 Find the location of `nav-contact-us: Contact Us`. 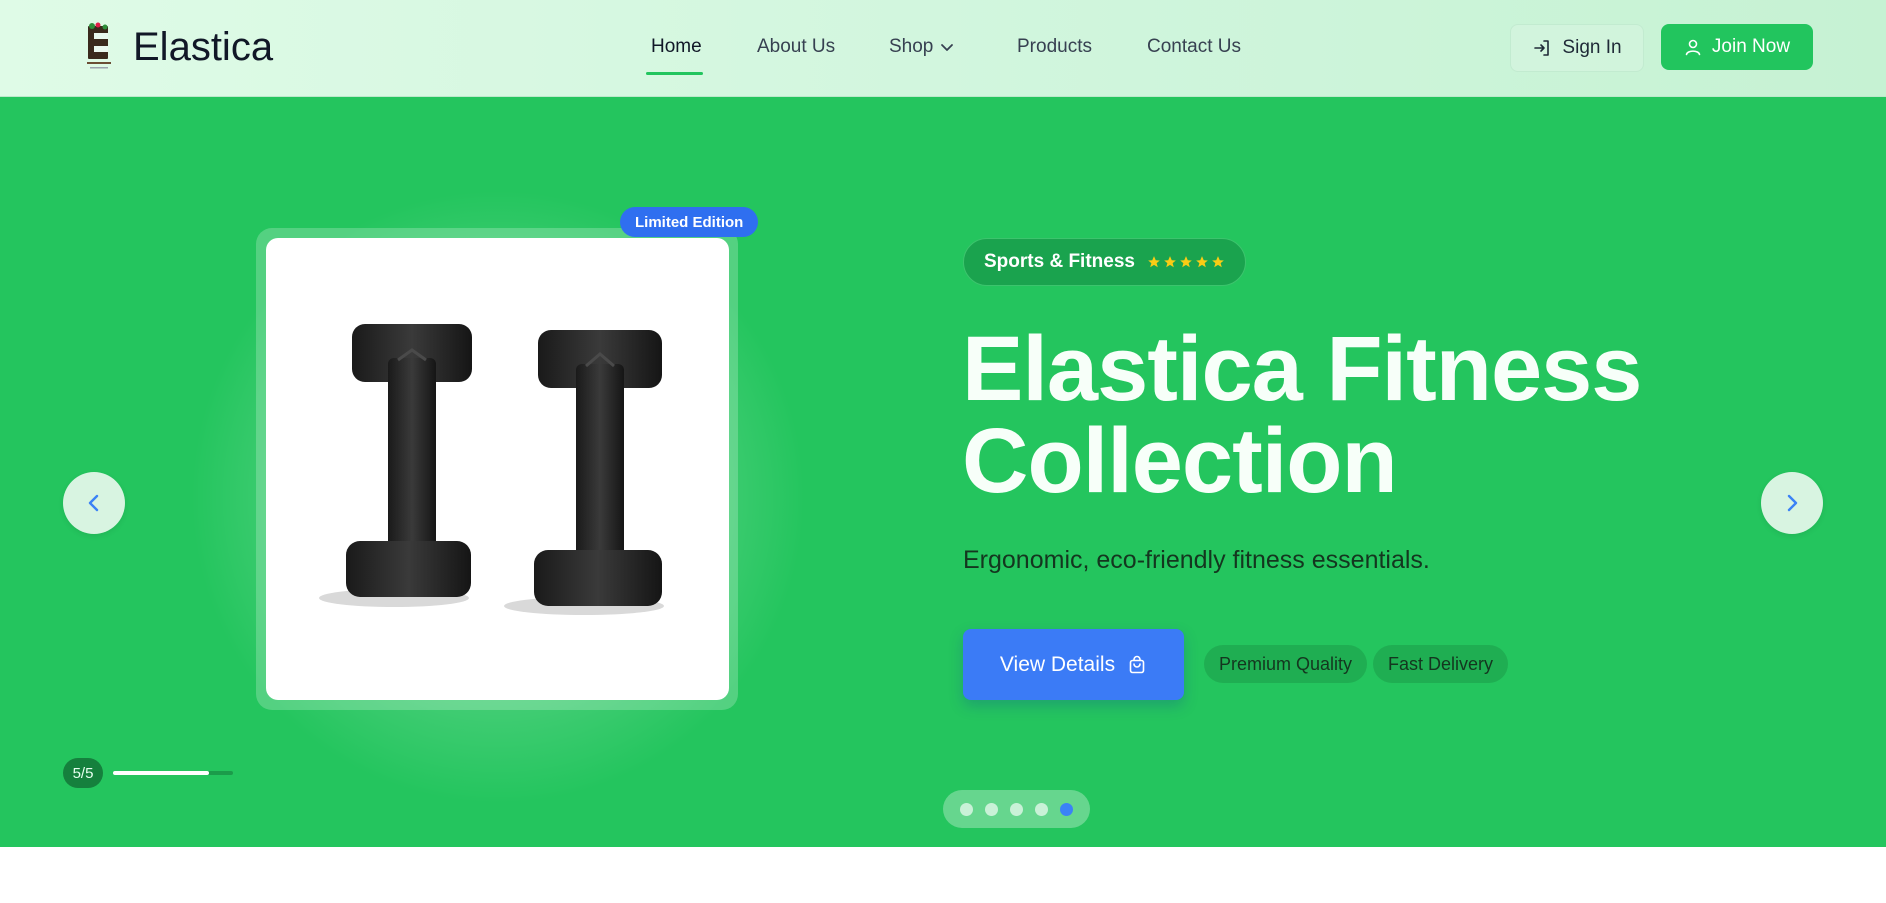

nav-contact-us: Contact Us is located at coordinates (1194, 47).